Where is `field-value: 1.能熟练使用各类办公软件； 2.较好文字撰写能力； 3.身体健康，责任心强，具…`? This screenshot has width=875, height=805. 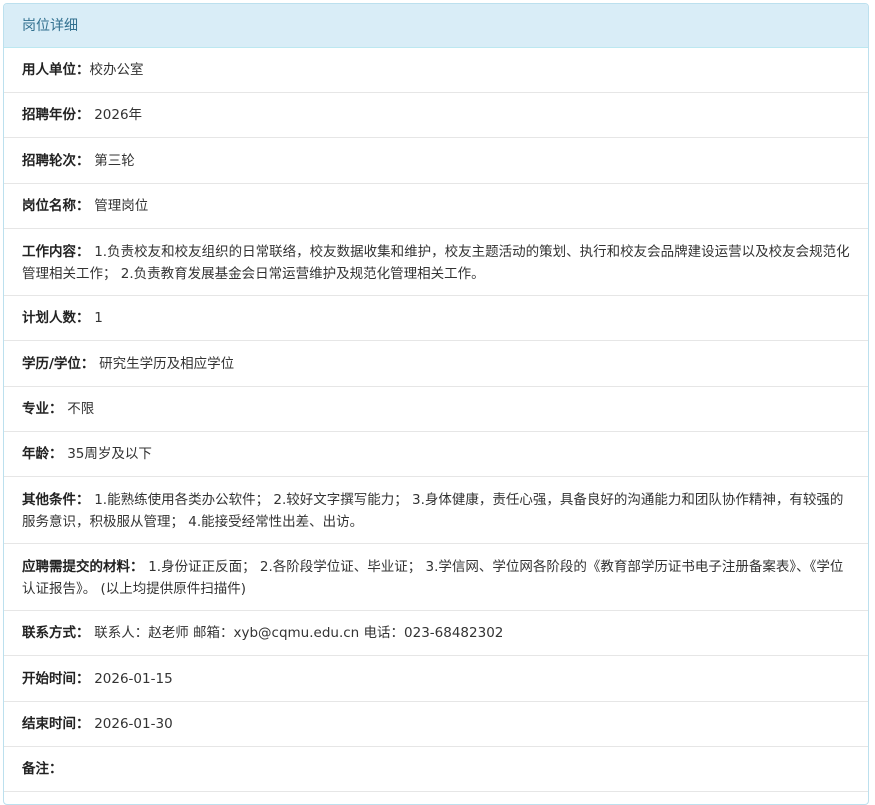 field-value: 1.能熟练使用各类办公软件； 2.较好文字撰写能力； 3.身体健康，责任心强，具… is located at coordinates (433, 511).